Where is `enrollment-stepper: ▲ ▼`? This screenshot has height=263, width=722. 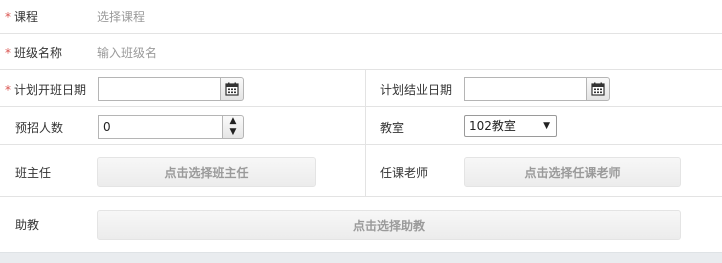
enrollment-stepper: ▲ ▼ is located at coordinates (172, 127).